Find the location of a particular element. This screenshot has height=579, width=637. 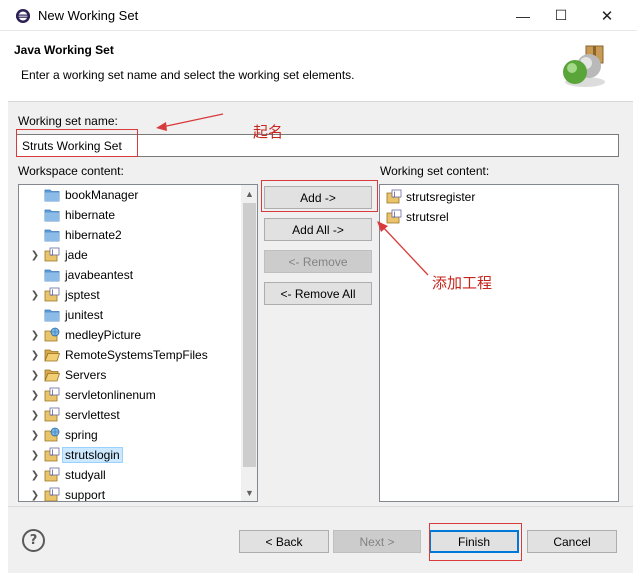

set-item-strutsregister: Jstrutsregister is located at coordinates (430, 197).